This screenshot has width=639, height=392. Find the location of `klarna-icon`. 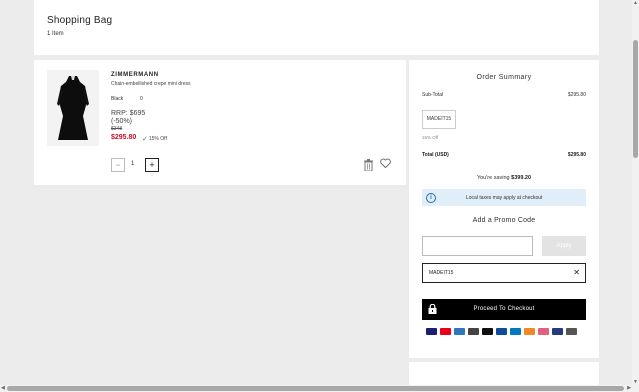

klarna-icon is located at coordinates (543, 331).